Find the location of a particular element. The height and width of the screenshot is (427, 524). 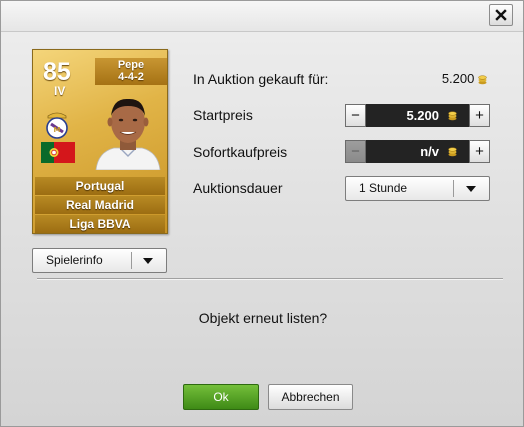

player-formation: 4-4-2 is located at coordinates (131, 77).